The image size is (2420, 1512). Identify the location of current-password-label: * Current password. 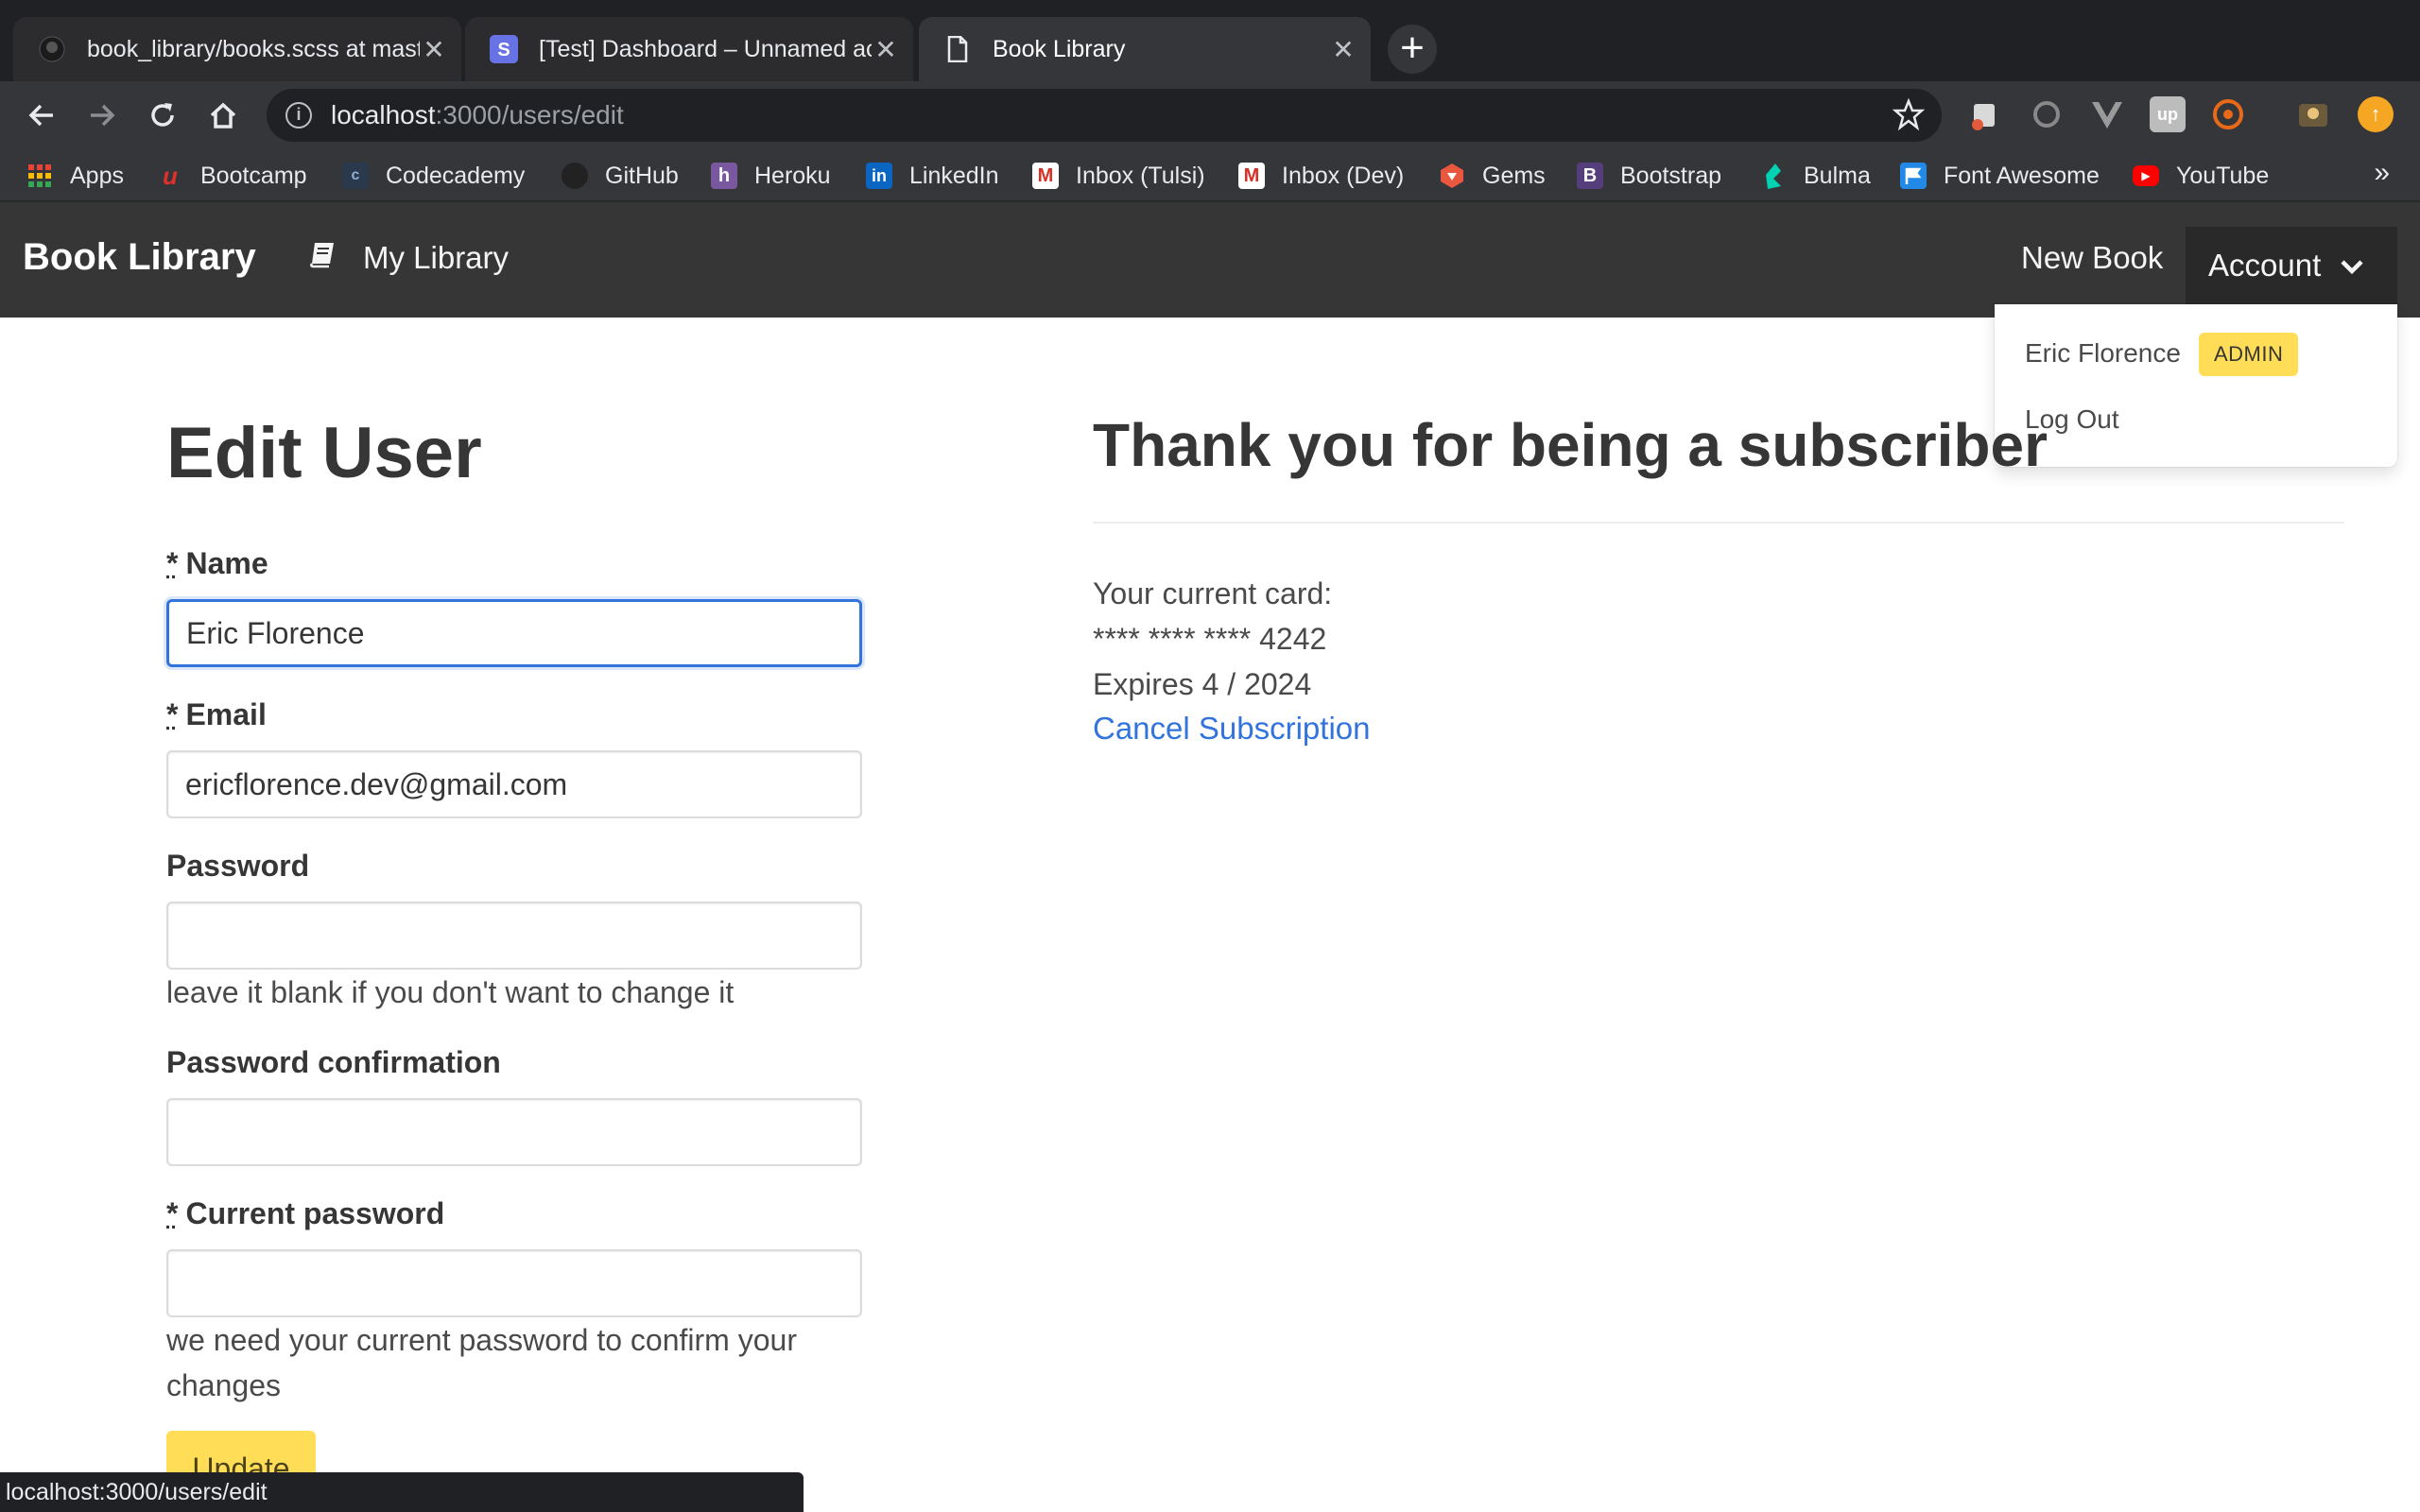
(305, 1213).